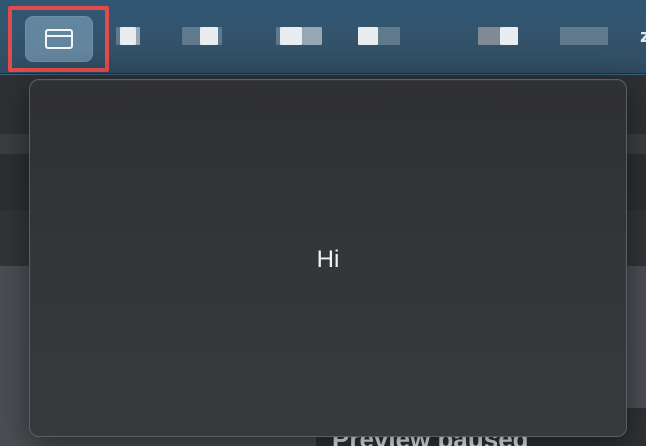 The height and width of the screenshot is (446, 646). I want to click on popover-message: Hi, so click(328, 259).